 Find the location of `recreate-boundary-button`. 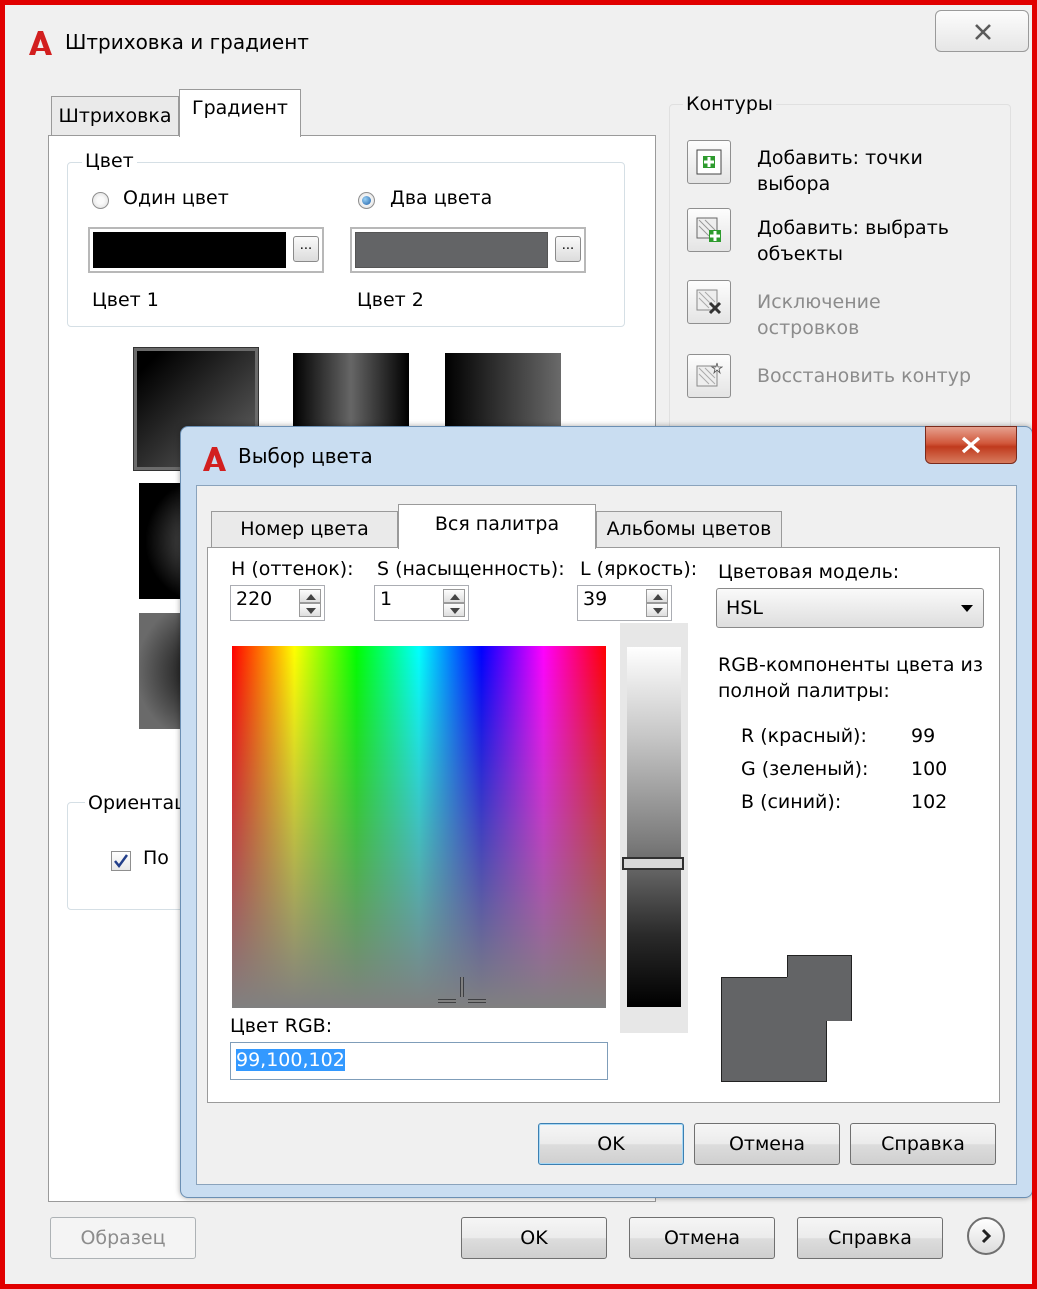

recreate-boundary-button is located at coordinates (709, 376).